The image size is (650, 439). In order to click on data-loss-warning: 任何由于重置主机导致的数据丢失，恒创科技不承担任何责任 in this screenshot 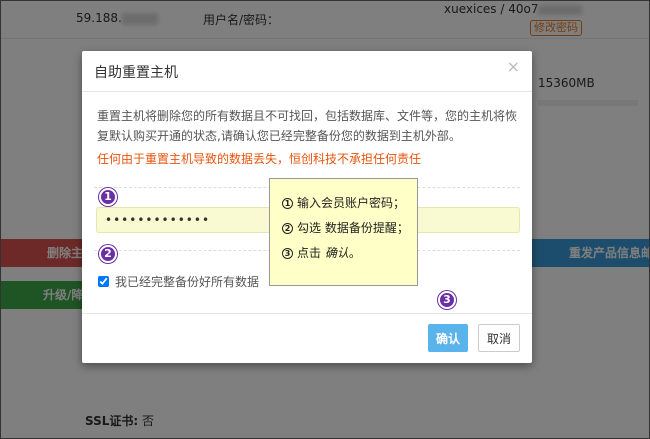, I will do `click(259, 159)`.